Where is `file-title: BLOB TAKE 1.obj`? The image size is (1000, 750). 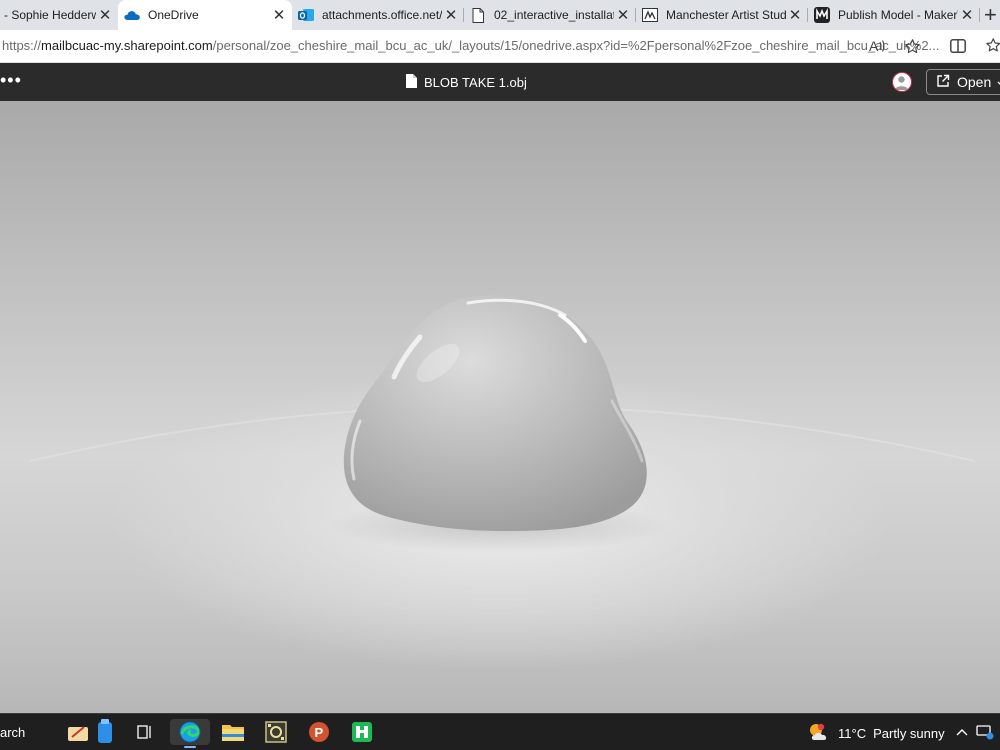 file-title: BLOB TAKE 1.obj is located at coordinates (466, 82).